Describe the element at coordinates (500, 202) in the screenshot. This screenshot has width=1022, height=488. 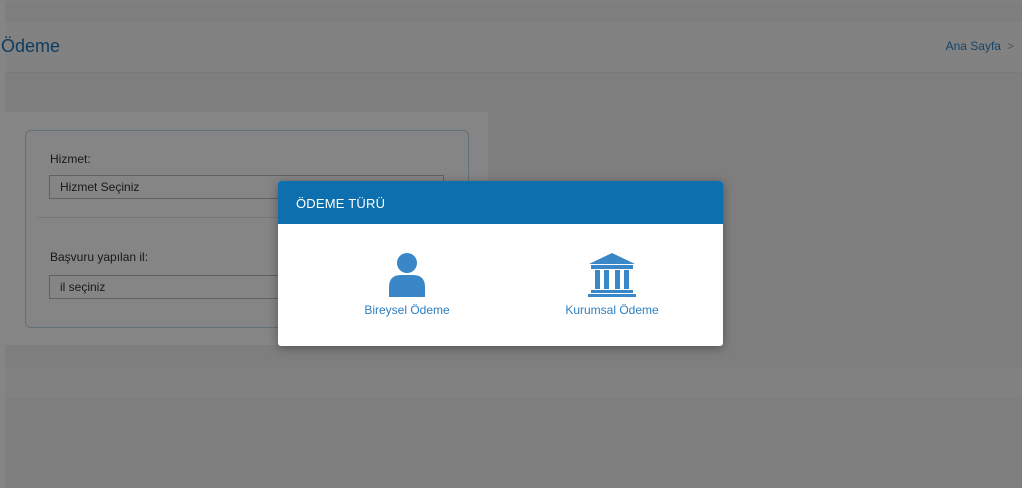
I see `modal-header: ÖDEME TÜRÜ` at that location.